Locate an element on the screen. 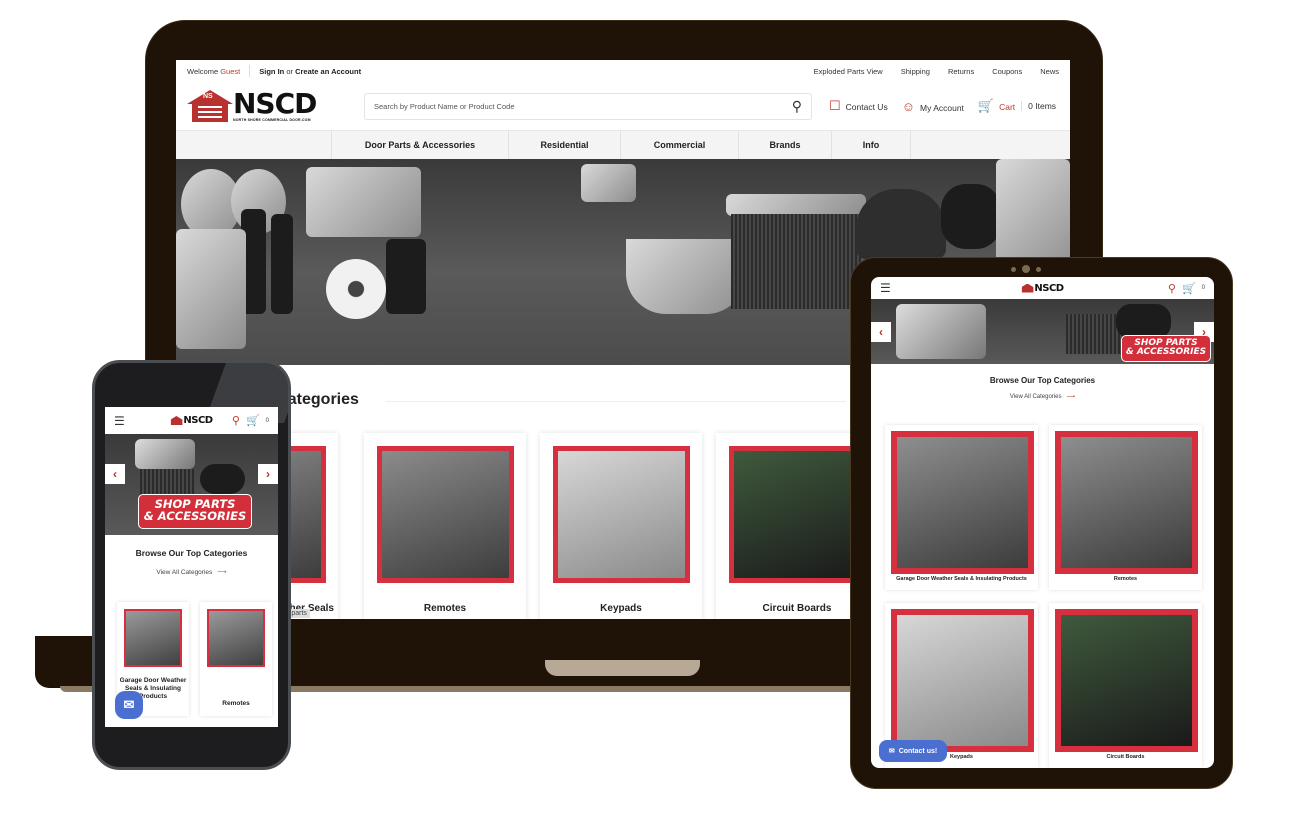  cart-count: 0 Items is located at coordinates (1038, 106).